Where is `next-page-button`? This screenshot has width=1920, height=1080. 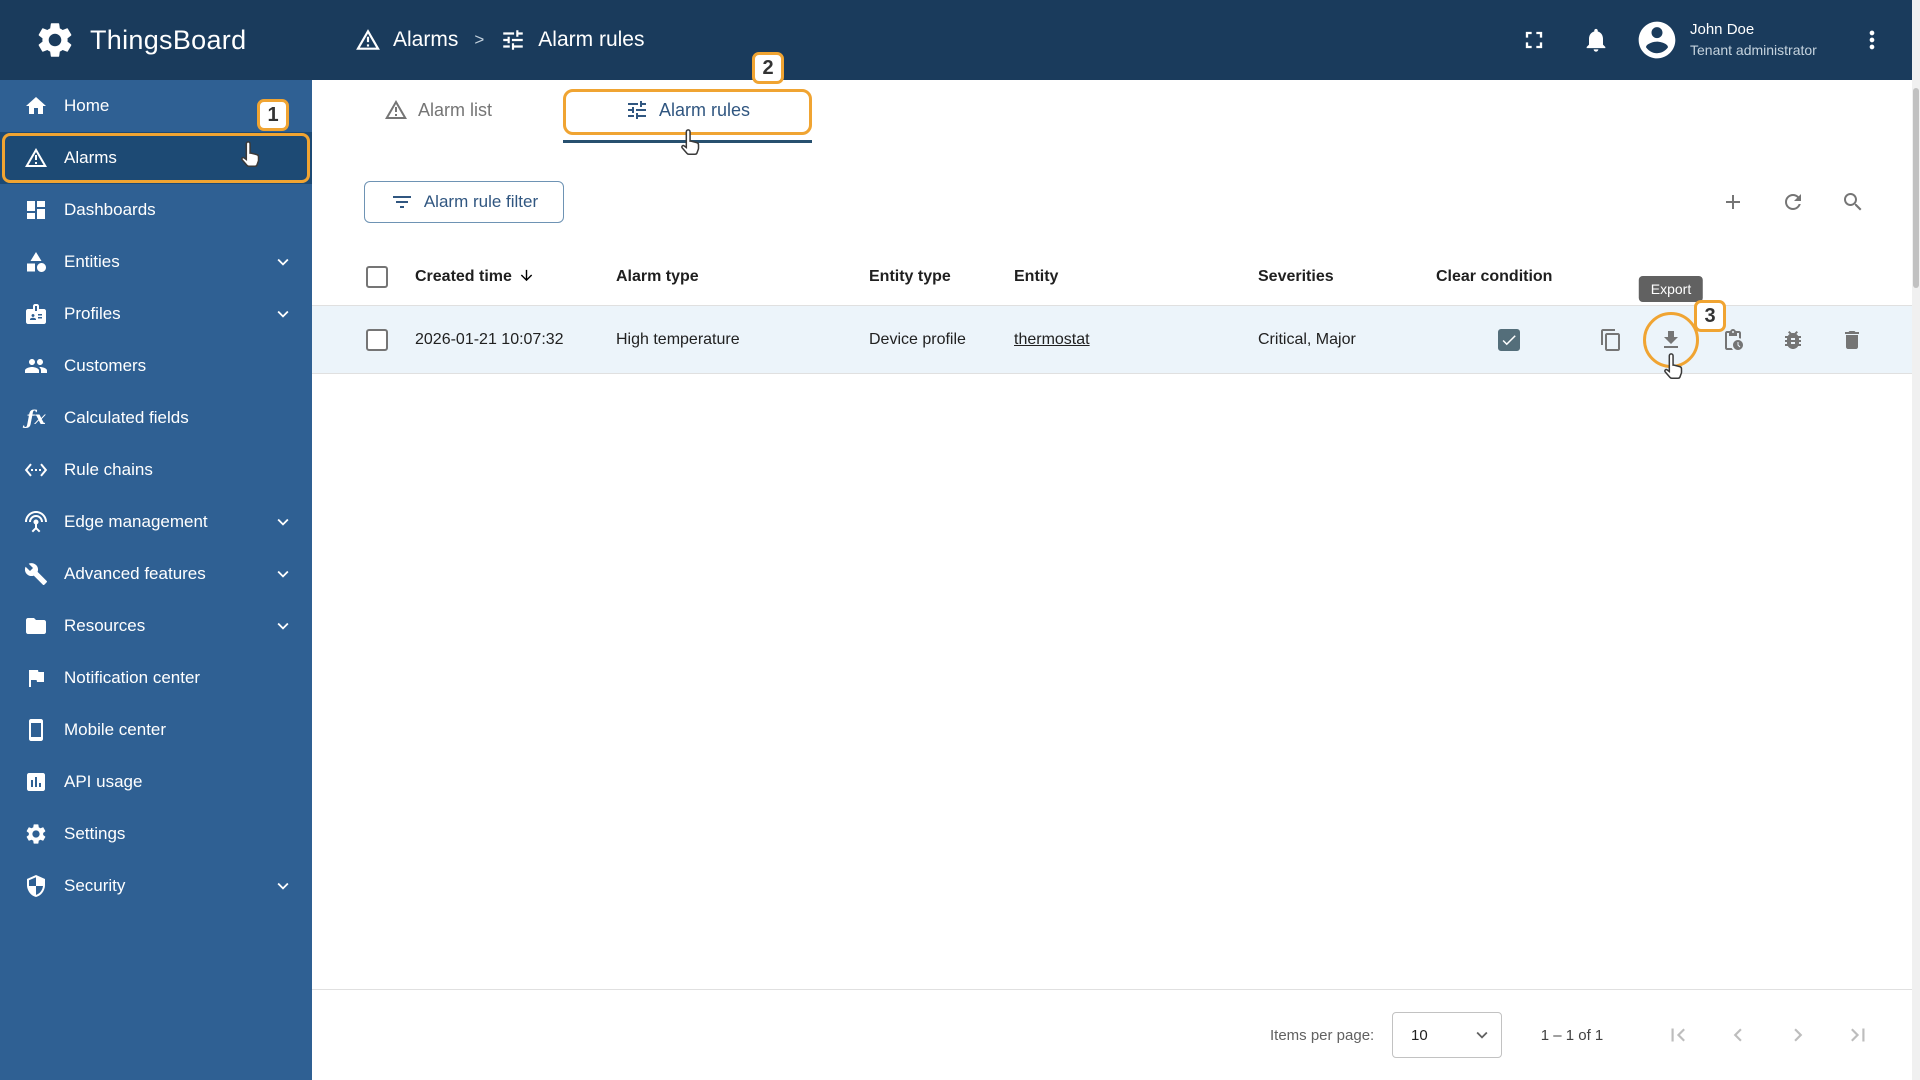 next-page-button is located at coordinates (1798, 1035).